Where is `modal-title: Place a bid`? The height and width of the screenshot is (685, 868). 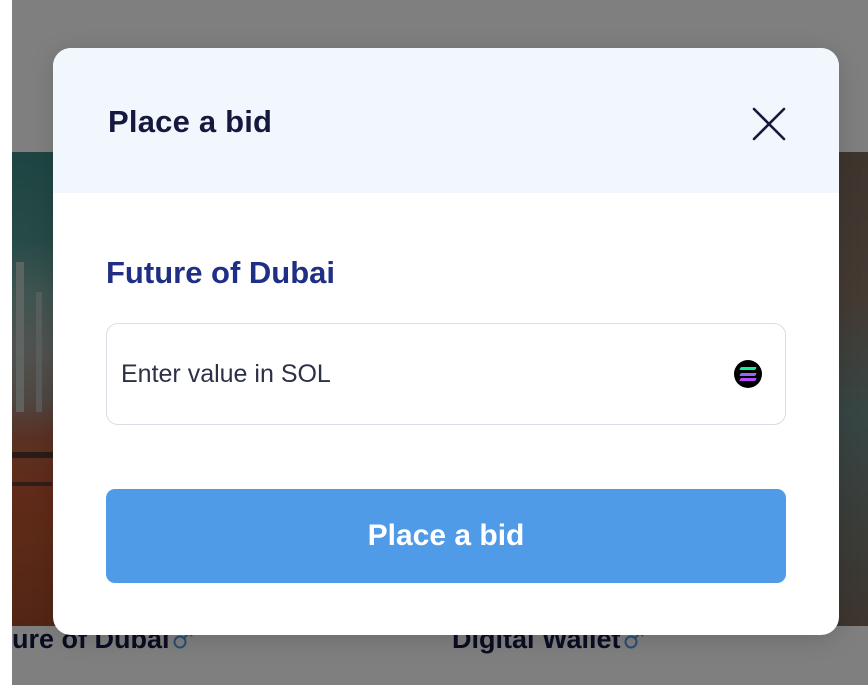
modal-title: Place a bid is located at coordinates (190, 121).